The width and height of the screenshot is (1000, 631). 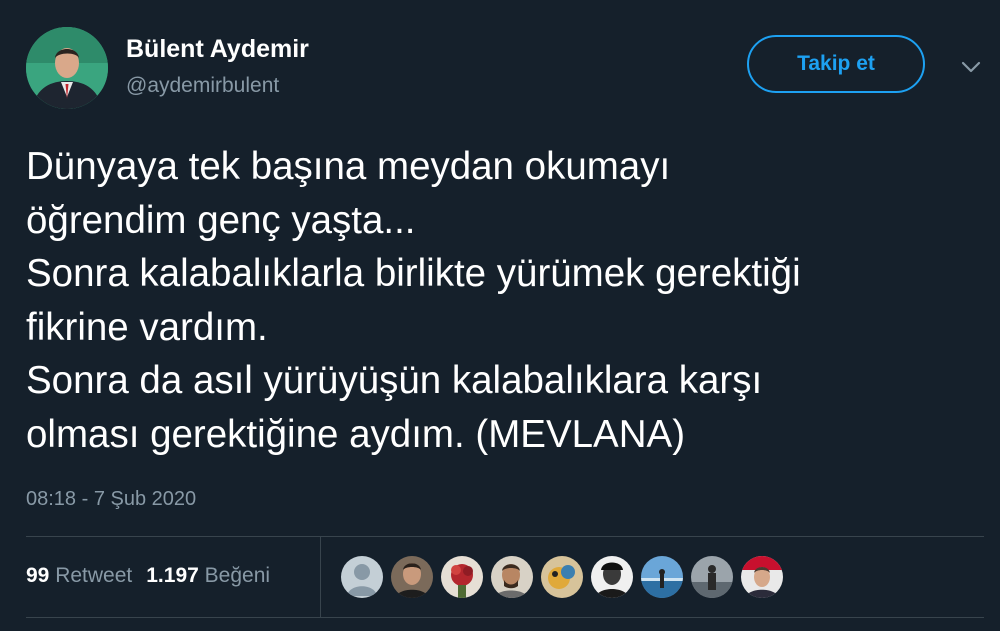 I want to click on retweet-stat: 99 Retweet, so click(x=79, y=575).